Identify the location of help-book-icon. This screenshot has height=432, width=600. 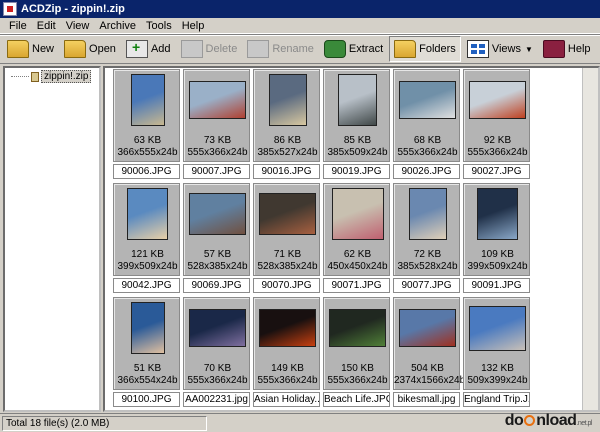
(553, 49).